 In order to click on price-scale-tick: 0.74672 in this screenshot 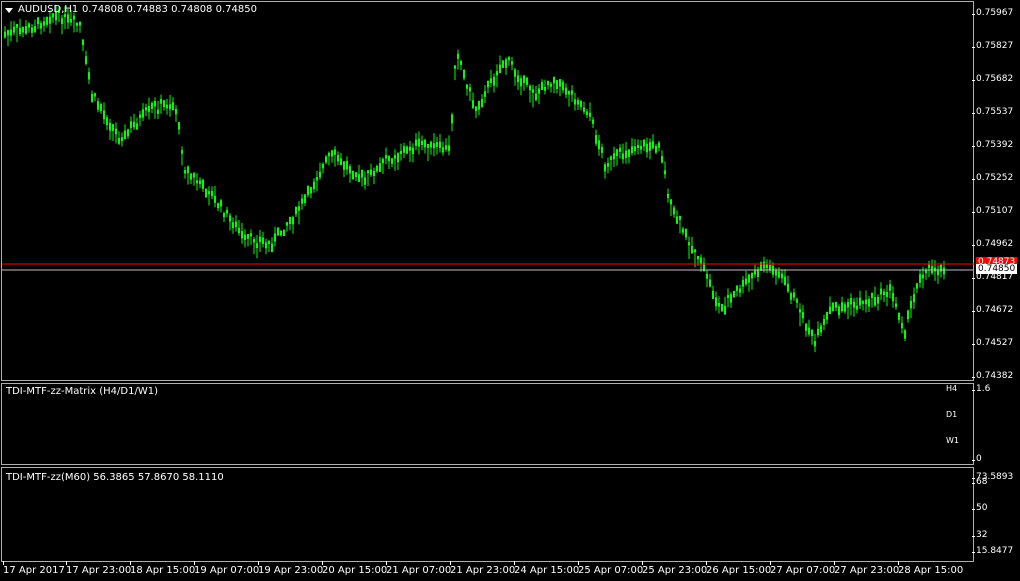, I will do `click(992, 310)`.